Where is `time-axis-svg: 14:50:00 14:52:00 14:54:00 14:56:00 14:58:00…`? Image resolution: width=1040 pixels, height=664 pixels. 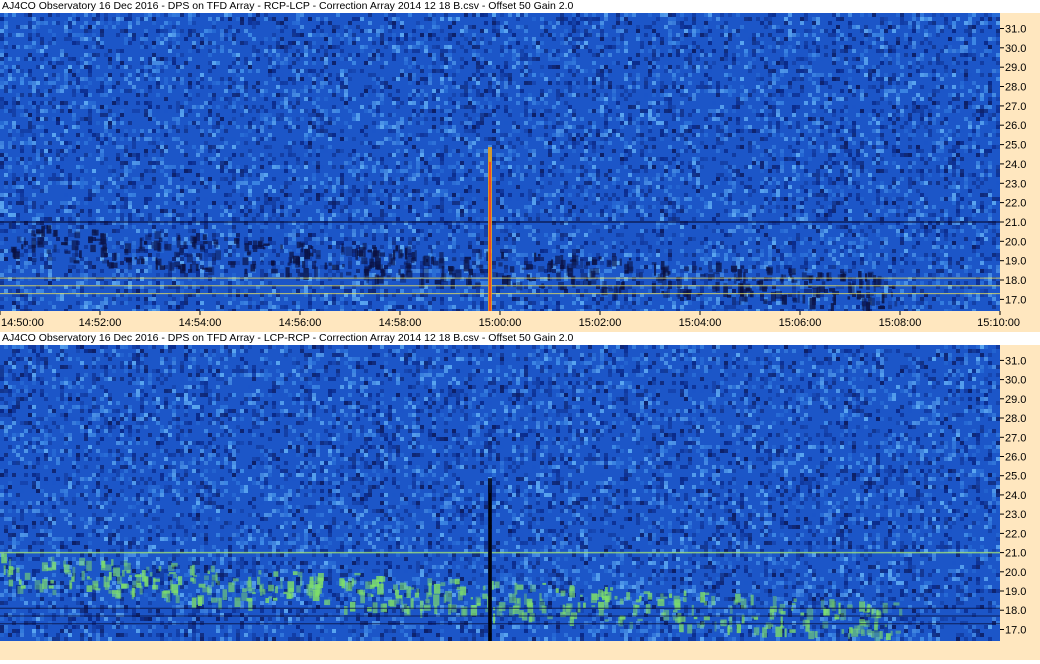 time-axis-svg: 14:50:00 14:52:00 14:54:00 14:56:00 14:58:00… is located at coordinates (510, 320).